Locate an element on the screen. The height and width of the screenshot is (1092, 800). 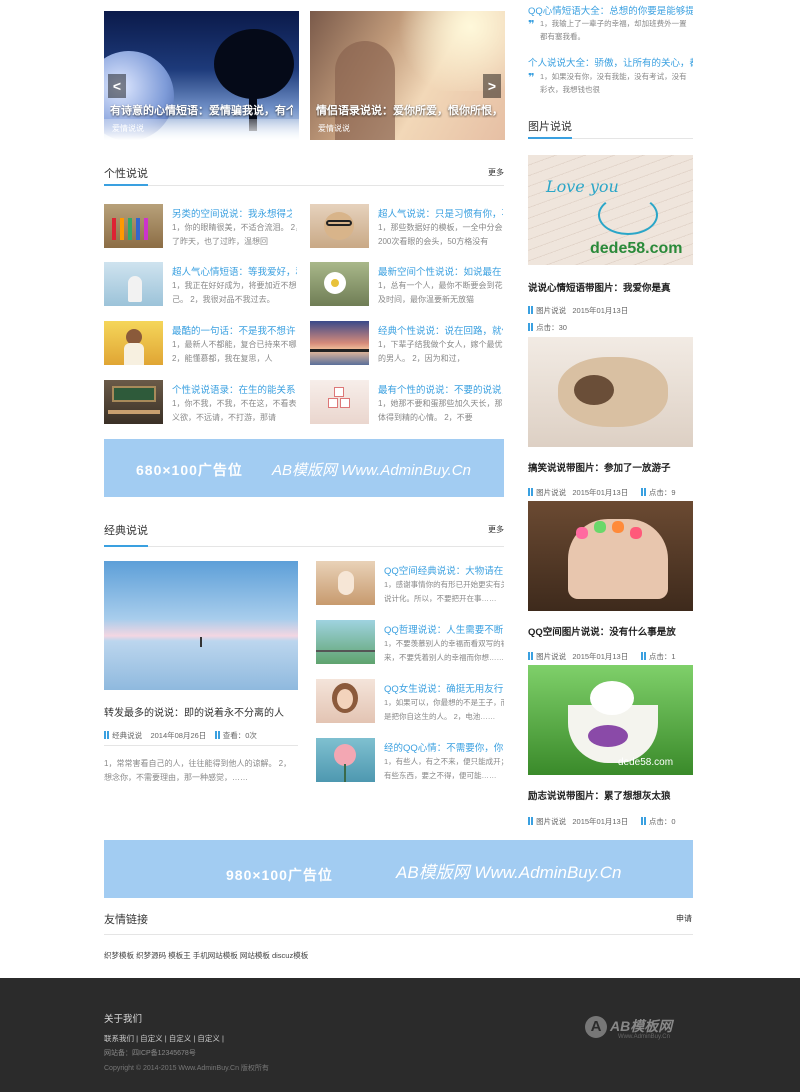
picture-title: 搞笑说说带图片：参加了一放游子 is located at coordinates (610, 467).